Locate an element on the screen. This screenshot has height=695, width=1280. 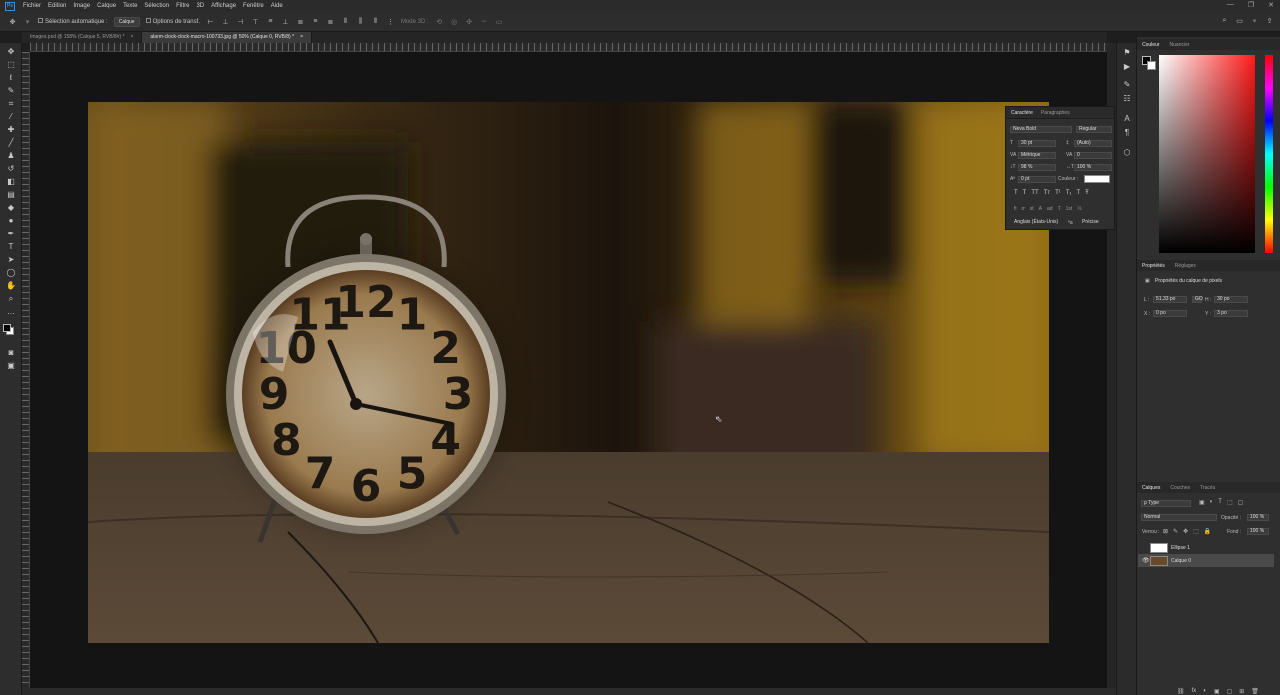
roll-3d-icon: ◎ is located at coordinates (454, 21).